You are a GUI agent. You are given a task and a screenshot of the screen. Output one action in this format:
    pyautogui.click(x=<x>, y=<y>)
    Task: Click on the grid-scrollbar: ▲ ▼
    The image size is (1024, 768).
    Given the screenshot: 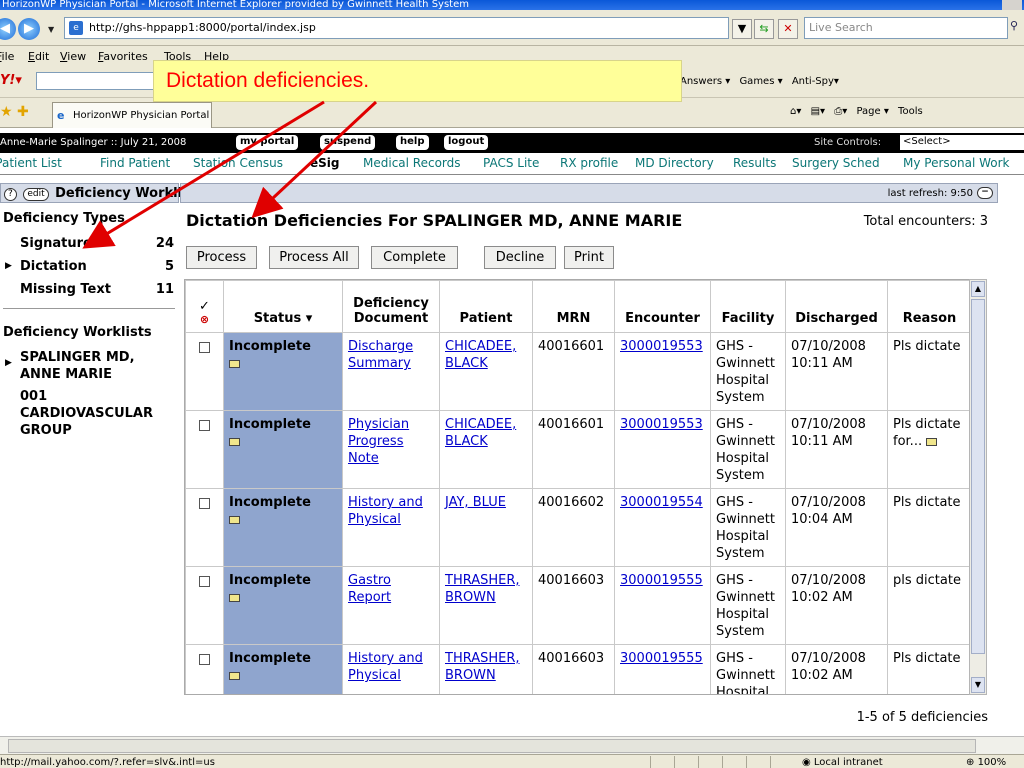 What is the action you would take?
    pyautogui.click(x=978, y=487)
    